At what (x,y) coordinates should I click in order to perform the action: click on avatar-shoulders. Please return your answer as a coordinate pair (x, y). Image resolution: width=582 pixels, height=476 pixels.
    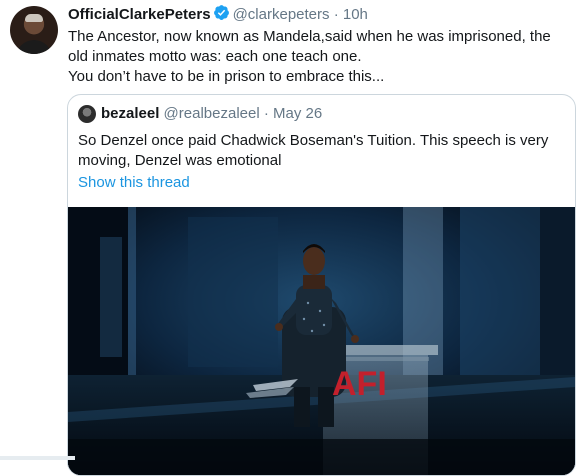
    Looking at the image, I should click on (34, 47).